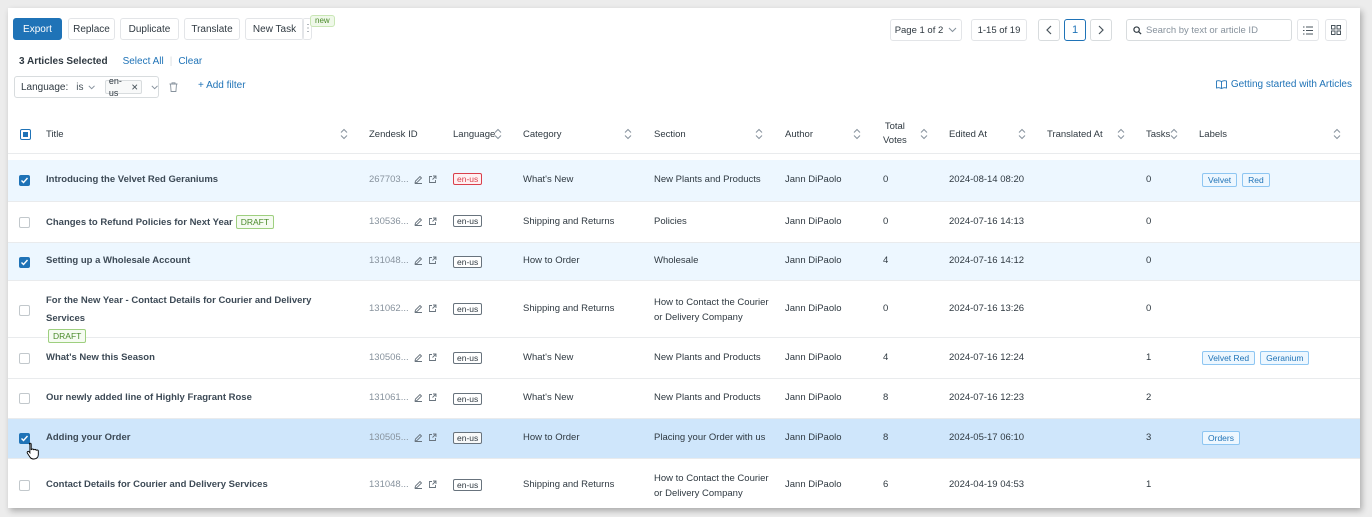 The height and width of the screenshot is (517, 1372). Describe the element at coordinates (1291, 84) in the screenshot. I see `getting-started-label: Getting started with Articles` at that location.